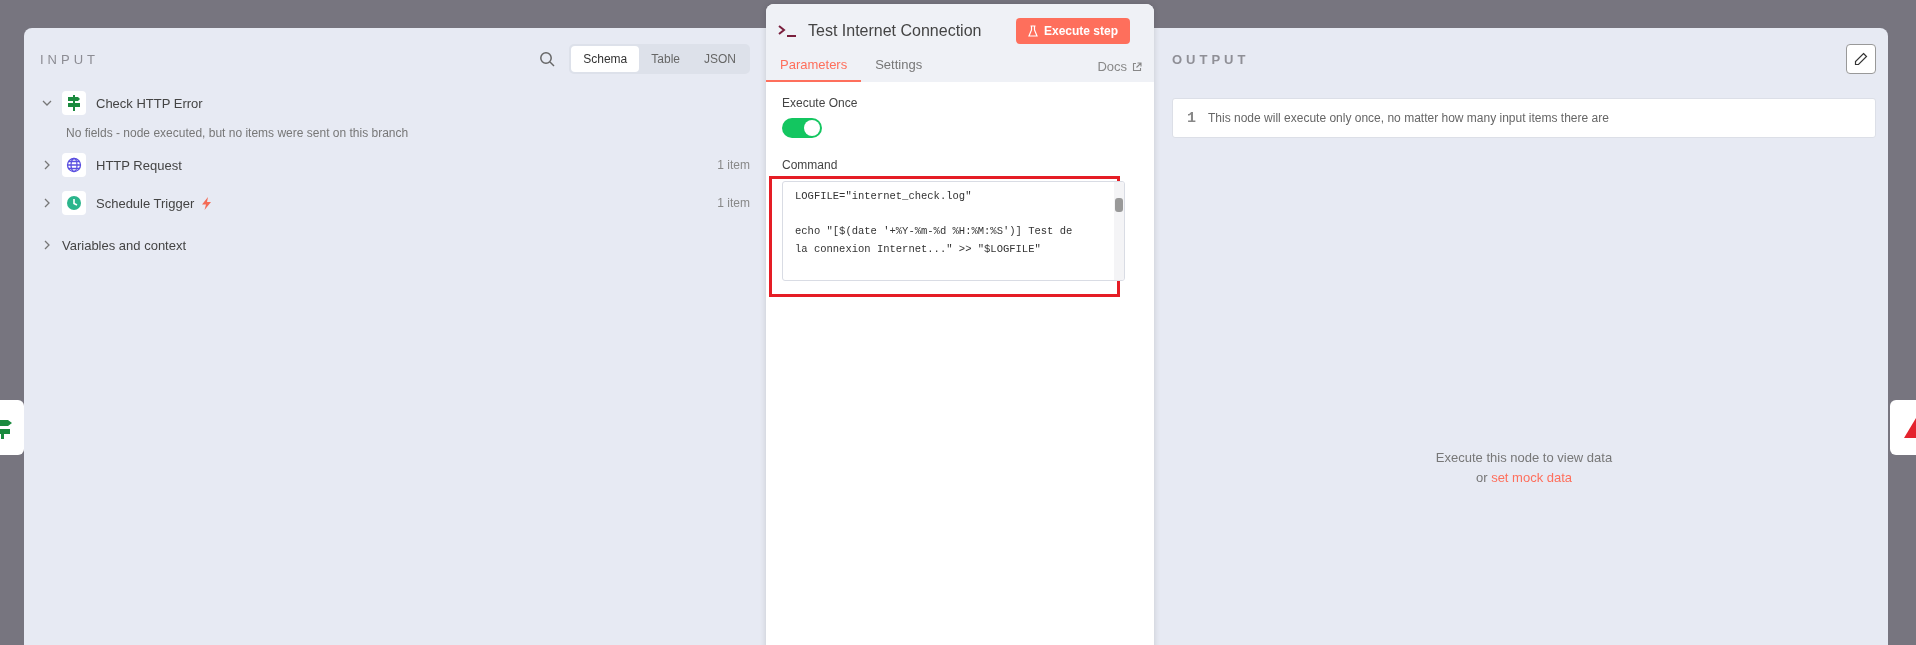  Describe the element at coordinates (1211, 59) in the screenshot. I see `panel-title: OUTPUT` at that location.